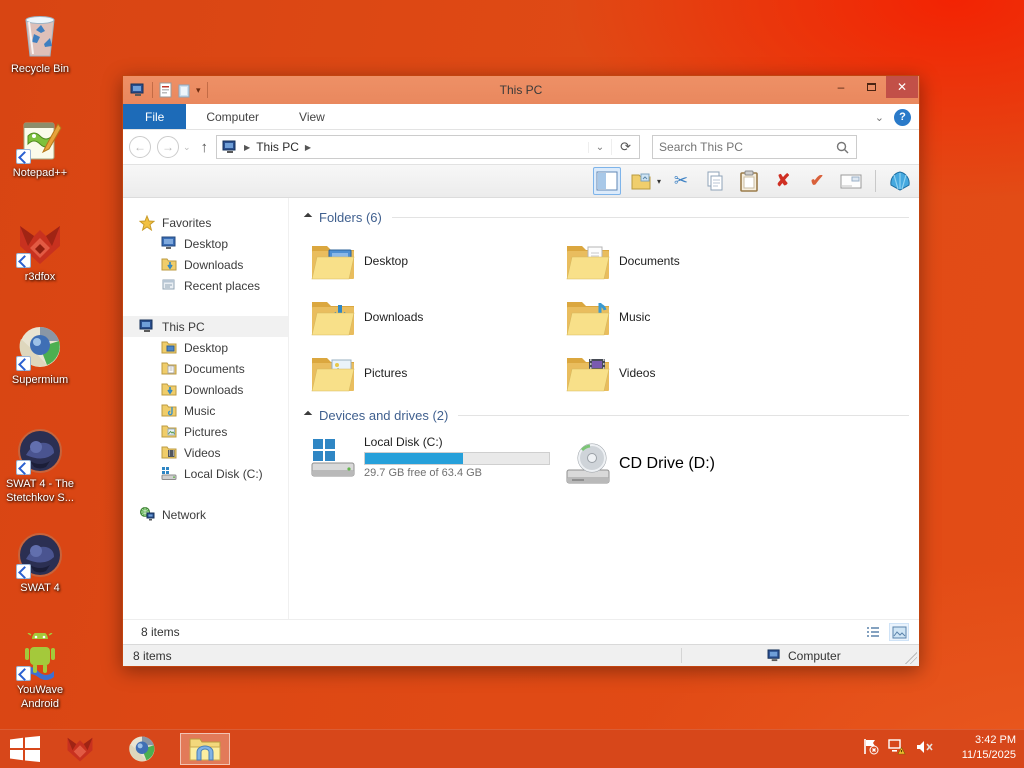 The width and height of the screenshot is (1024, 768). What do you see at coordinates (40, 563) in the screenshot?
I see `desktop-icon-swat4: SWAT 4` at bounding box center [40, 563].